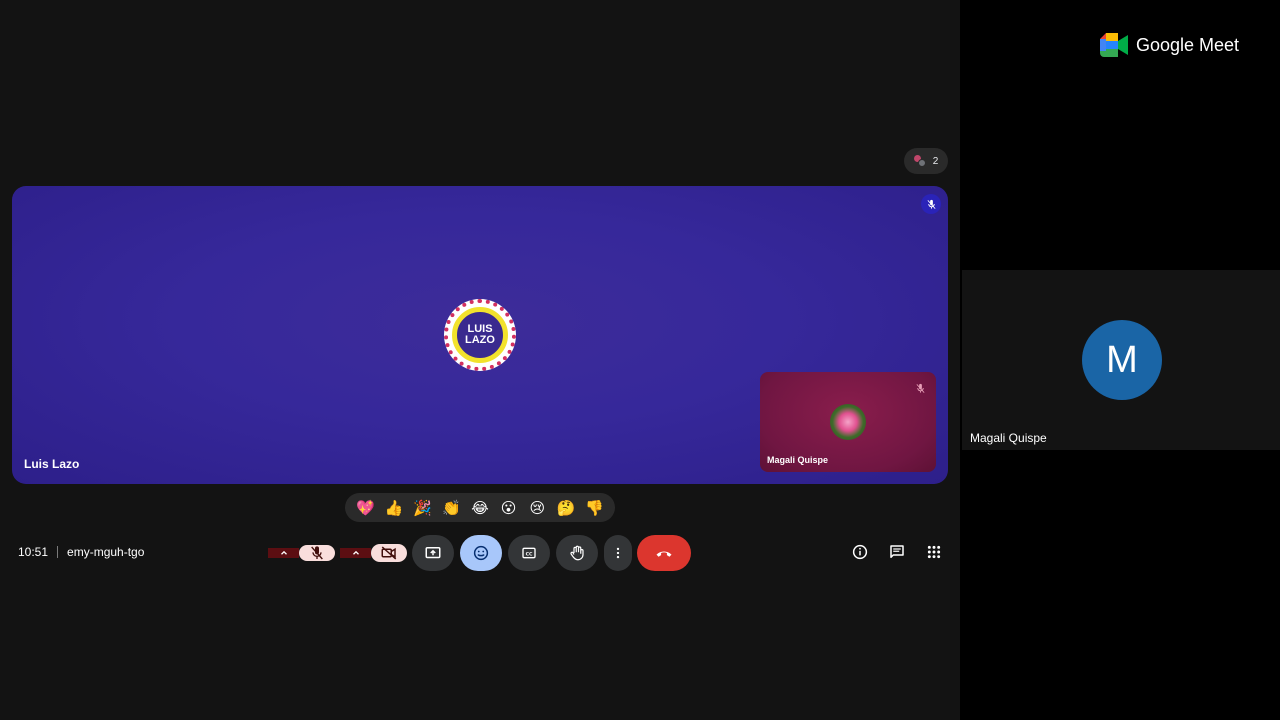 The image size is (1280, 720). Describe the element at coordinates (480, 340) in the screenshot. I see `logo-line-2: LAZO` at that location.